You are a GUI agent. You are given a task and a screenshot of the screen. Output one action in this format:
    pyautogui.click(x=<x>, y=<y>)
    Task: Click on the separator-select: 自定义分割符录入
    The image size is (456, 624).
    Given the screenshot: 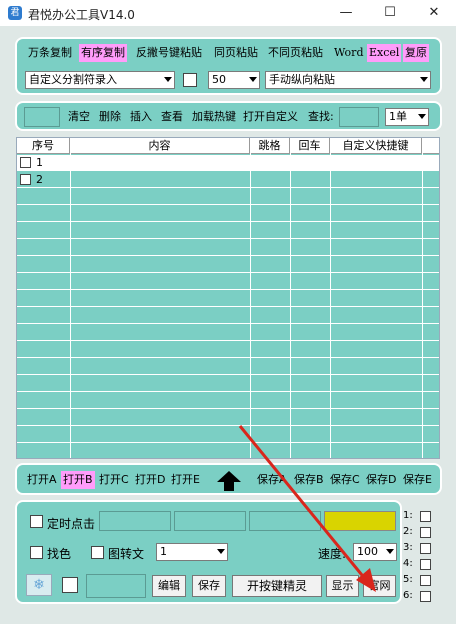 What is the action you would take?
    pyautogui.click(x=100, y=80)
    